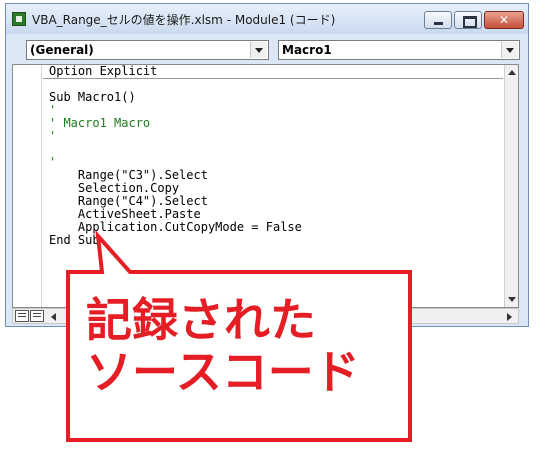  I want to click on callout-line-2: ソースコード, so click(223, 372).